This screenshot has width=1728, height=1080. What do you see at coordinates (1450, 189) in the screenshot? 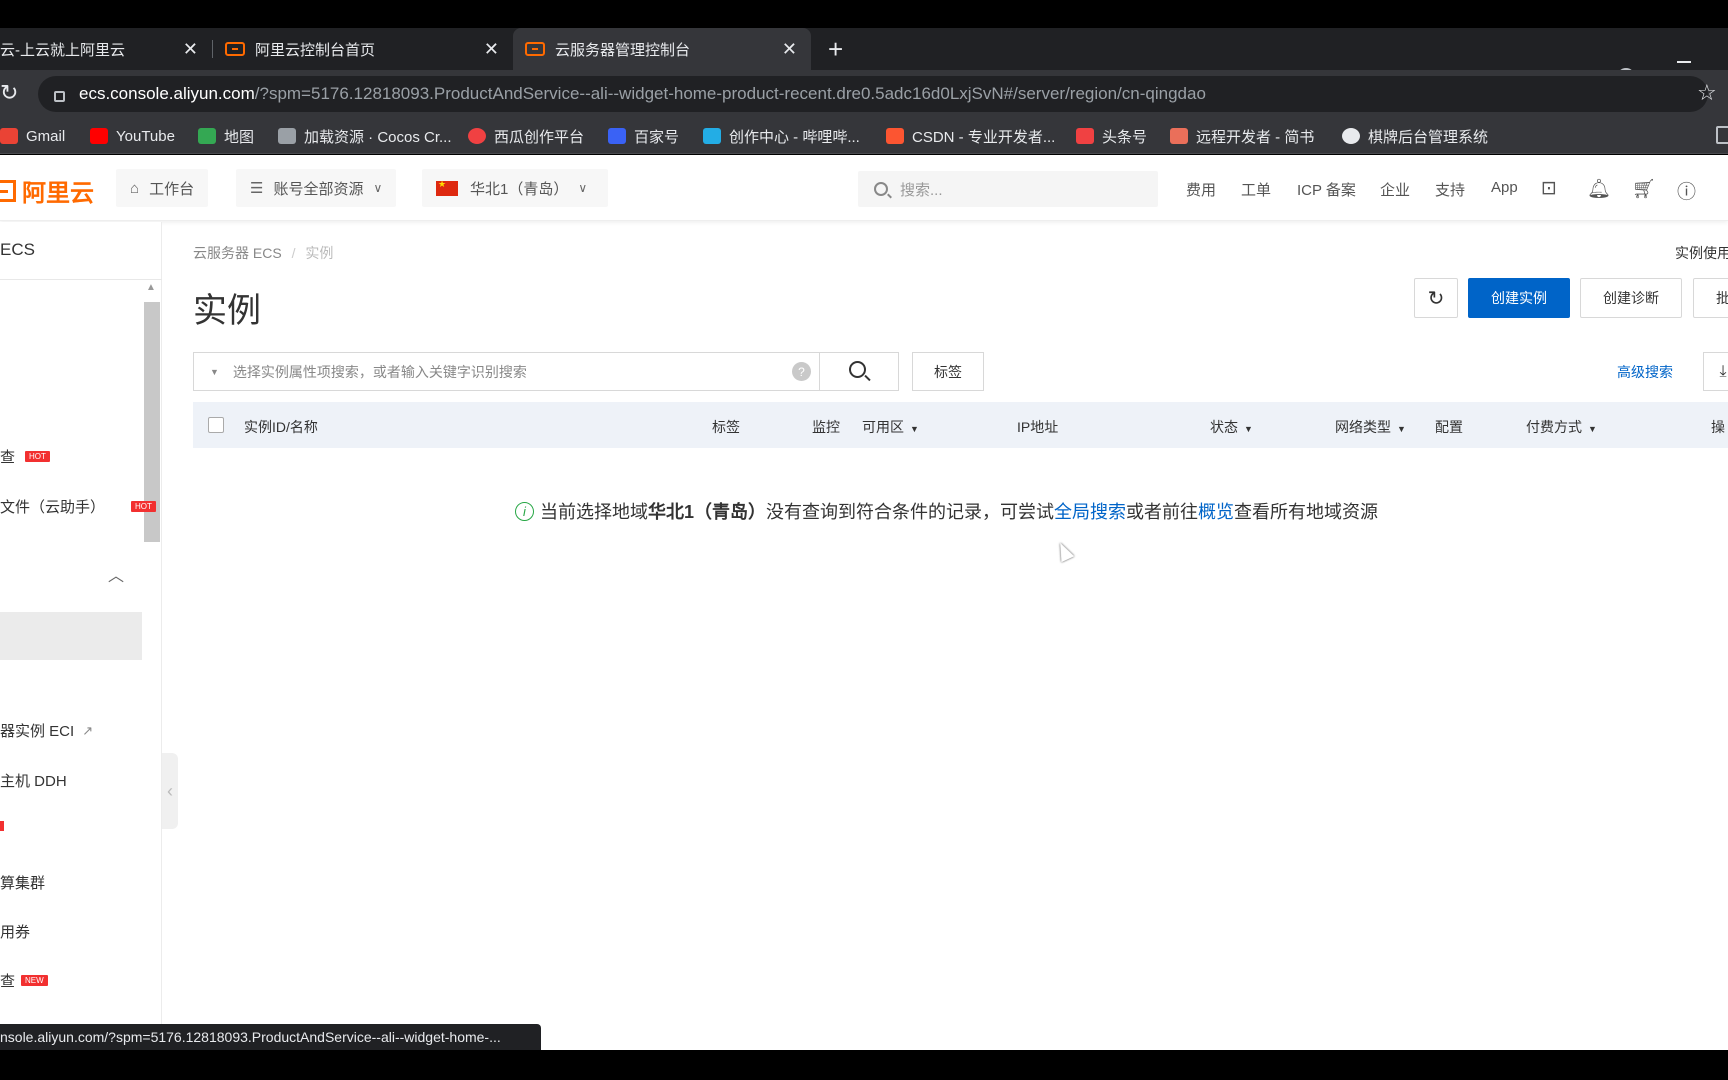
I see `nav-support: 支持` at bounding box center [1450, 189].